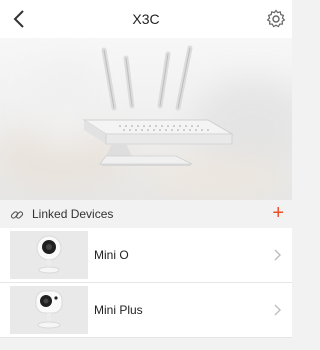 This screenshot has width=320, height=350. I want to click on device-name: Mini O, so click(111, 255).